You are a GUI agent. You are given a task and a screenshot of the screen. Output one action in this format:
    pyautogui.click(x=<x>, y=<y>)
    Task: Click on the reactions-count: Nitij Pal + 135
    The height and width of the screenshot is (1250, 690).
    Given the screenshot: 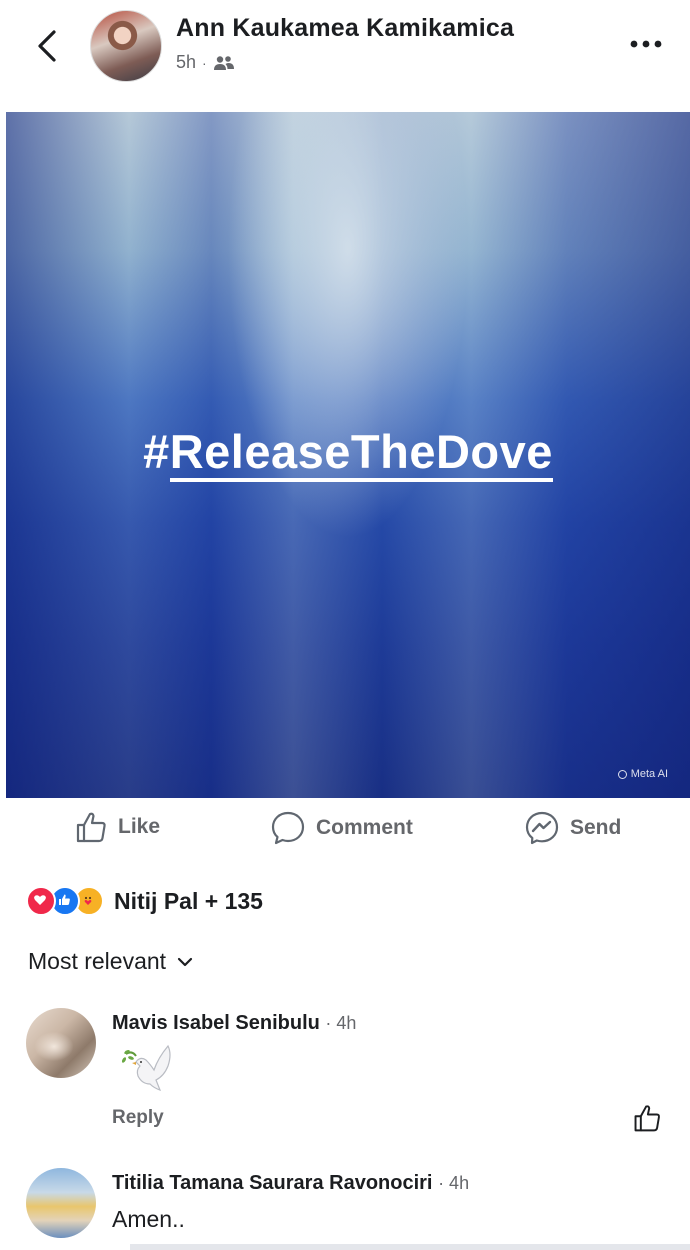 What is the action you would take?
    pyautogui.click(x=188, y=900)
    